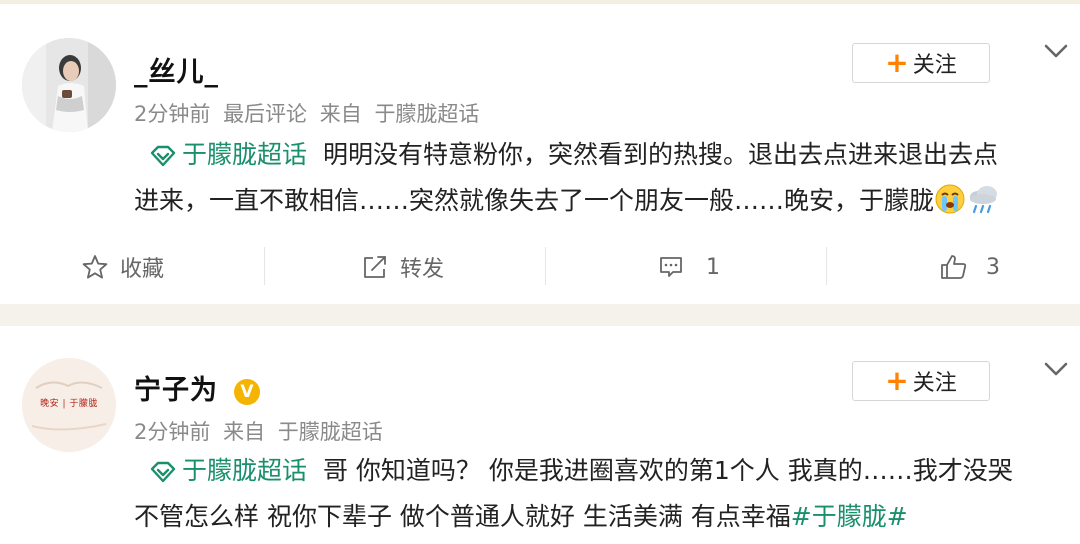 The width and height of the screenshot is (1080, 544). Describe the element at coordinates (984, 200) in the screenshot. I see `cloud-rain-emoji-icon` at that location.